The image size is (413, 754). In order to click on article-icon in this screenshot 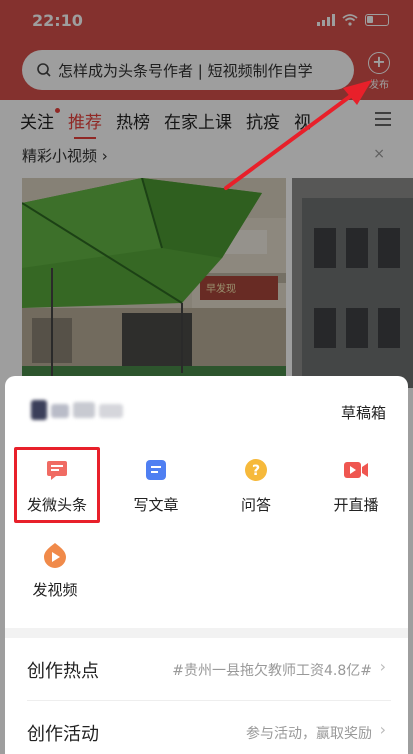, I will do `click(156, 470)`.